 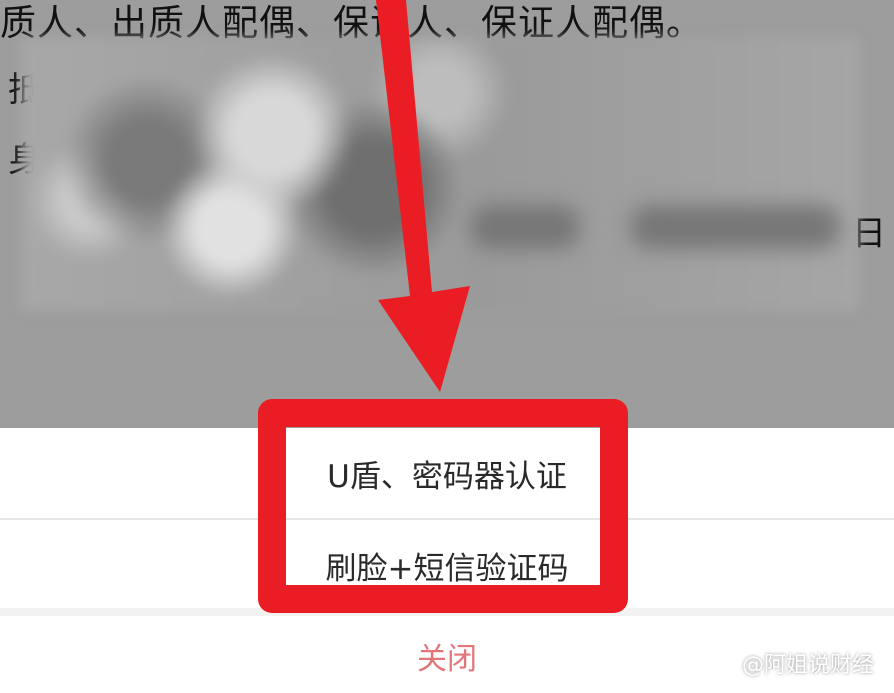 What do you see at coordinates (447, 612) in the screenshot?
I see `divider` at bounding box center [447, 612].